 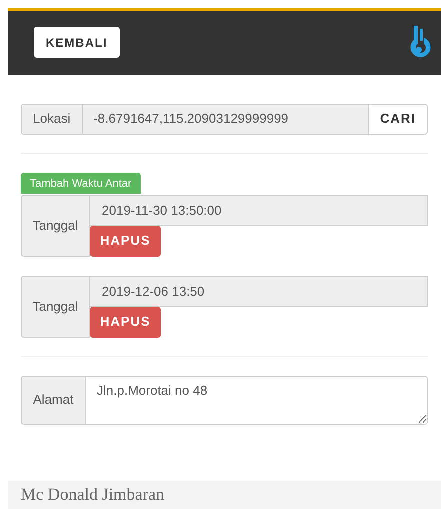 What do you see at coordinates (77, 42) in the screenshot?
I see `back-button: KEMBALI` at bounding box center [77, 42].